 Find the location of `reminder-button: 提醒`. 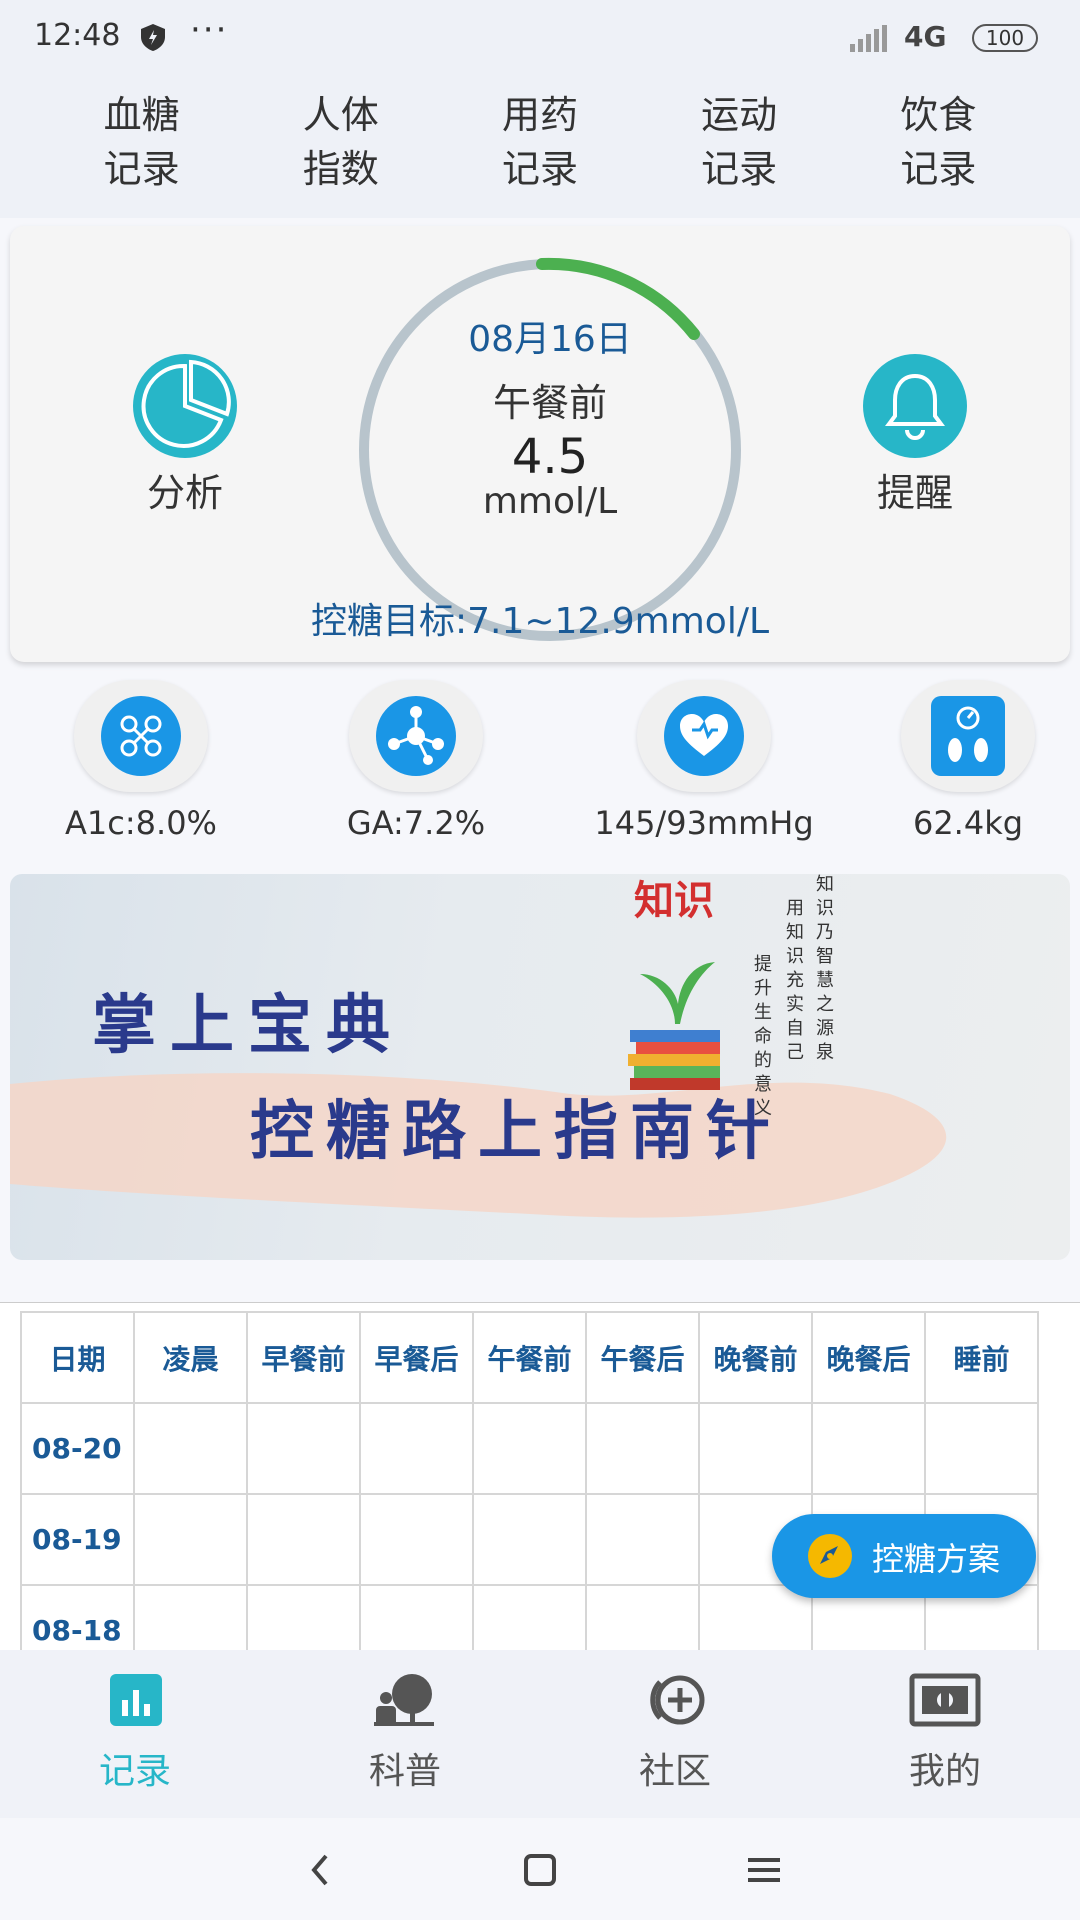

reminder-button: 提醒 is located at coordinates (915, 435).